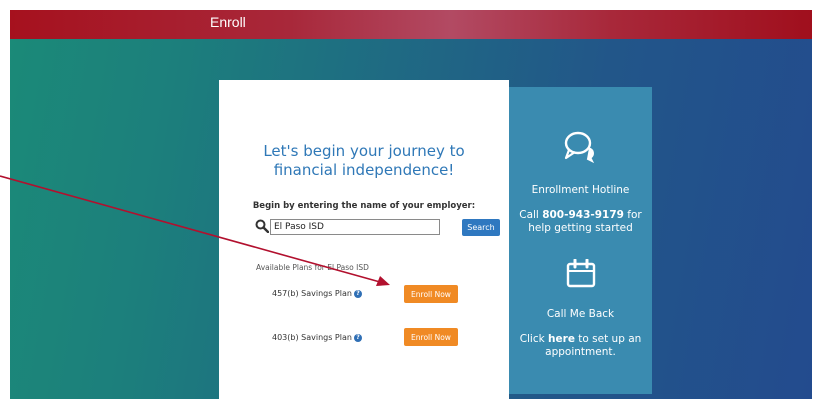 The image size is (818, 399). What do you see at coordinates (195, 230) in the screenshot?
I see `annotation-arrow` at bounding box center [195, 230].